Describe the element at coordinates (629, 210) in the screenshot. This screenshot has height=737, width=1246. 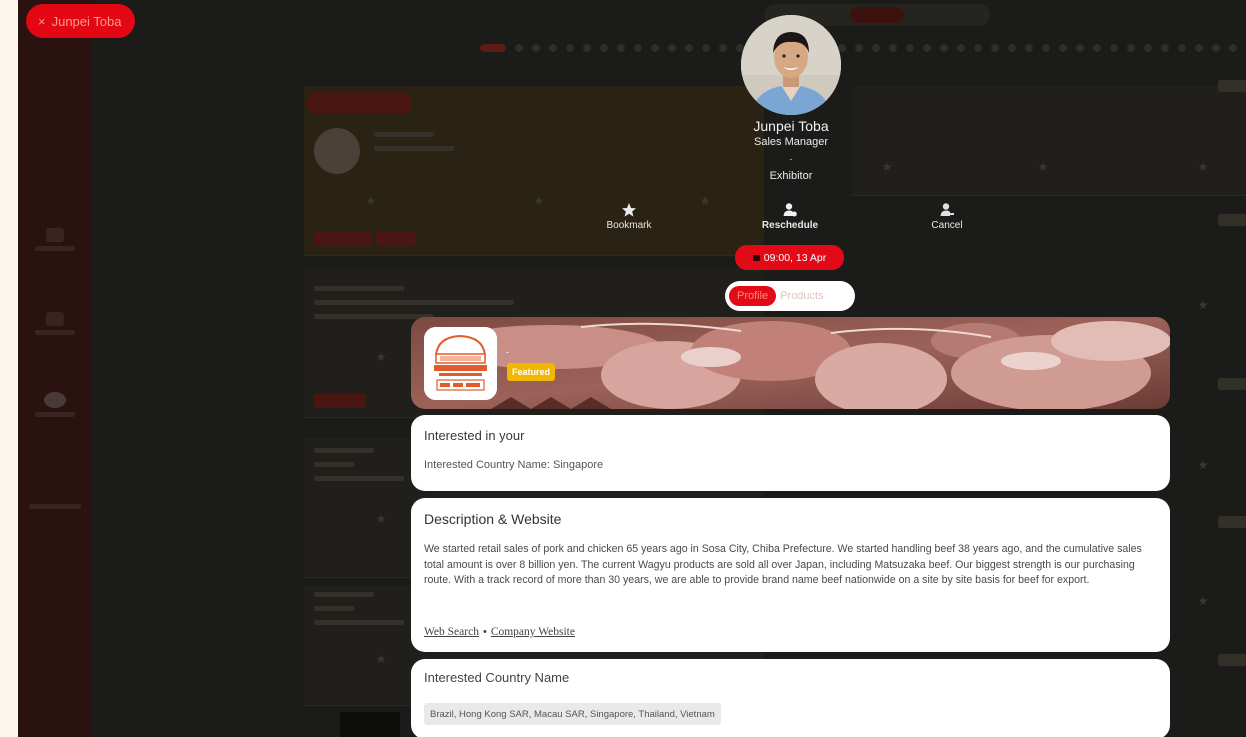
I see `star-icon` at that location.